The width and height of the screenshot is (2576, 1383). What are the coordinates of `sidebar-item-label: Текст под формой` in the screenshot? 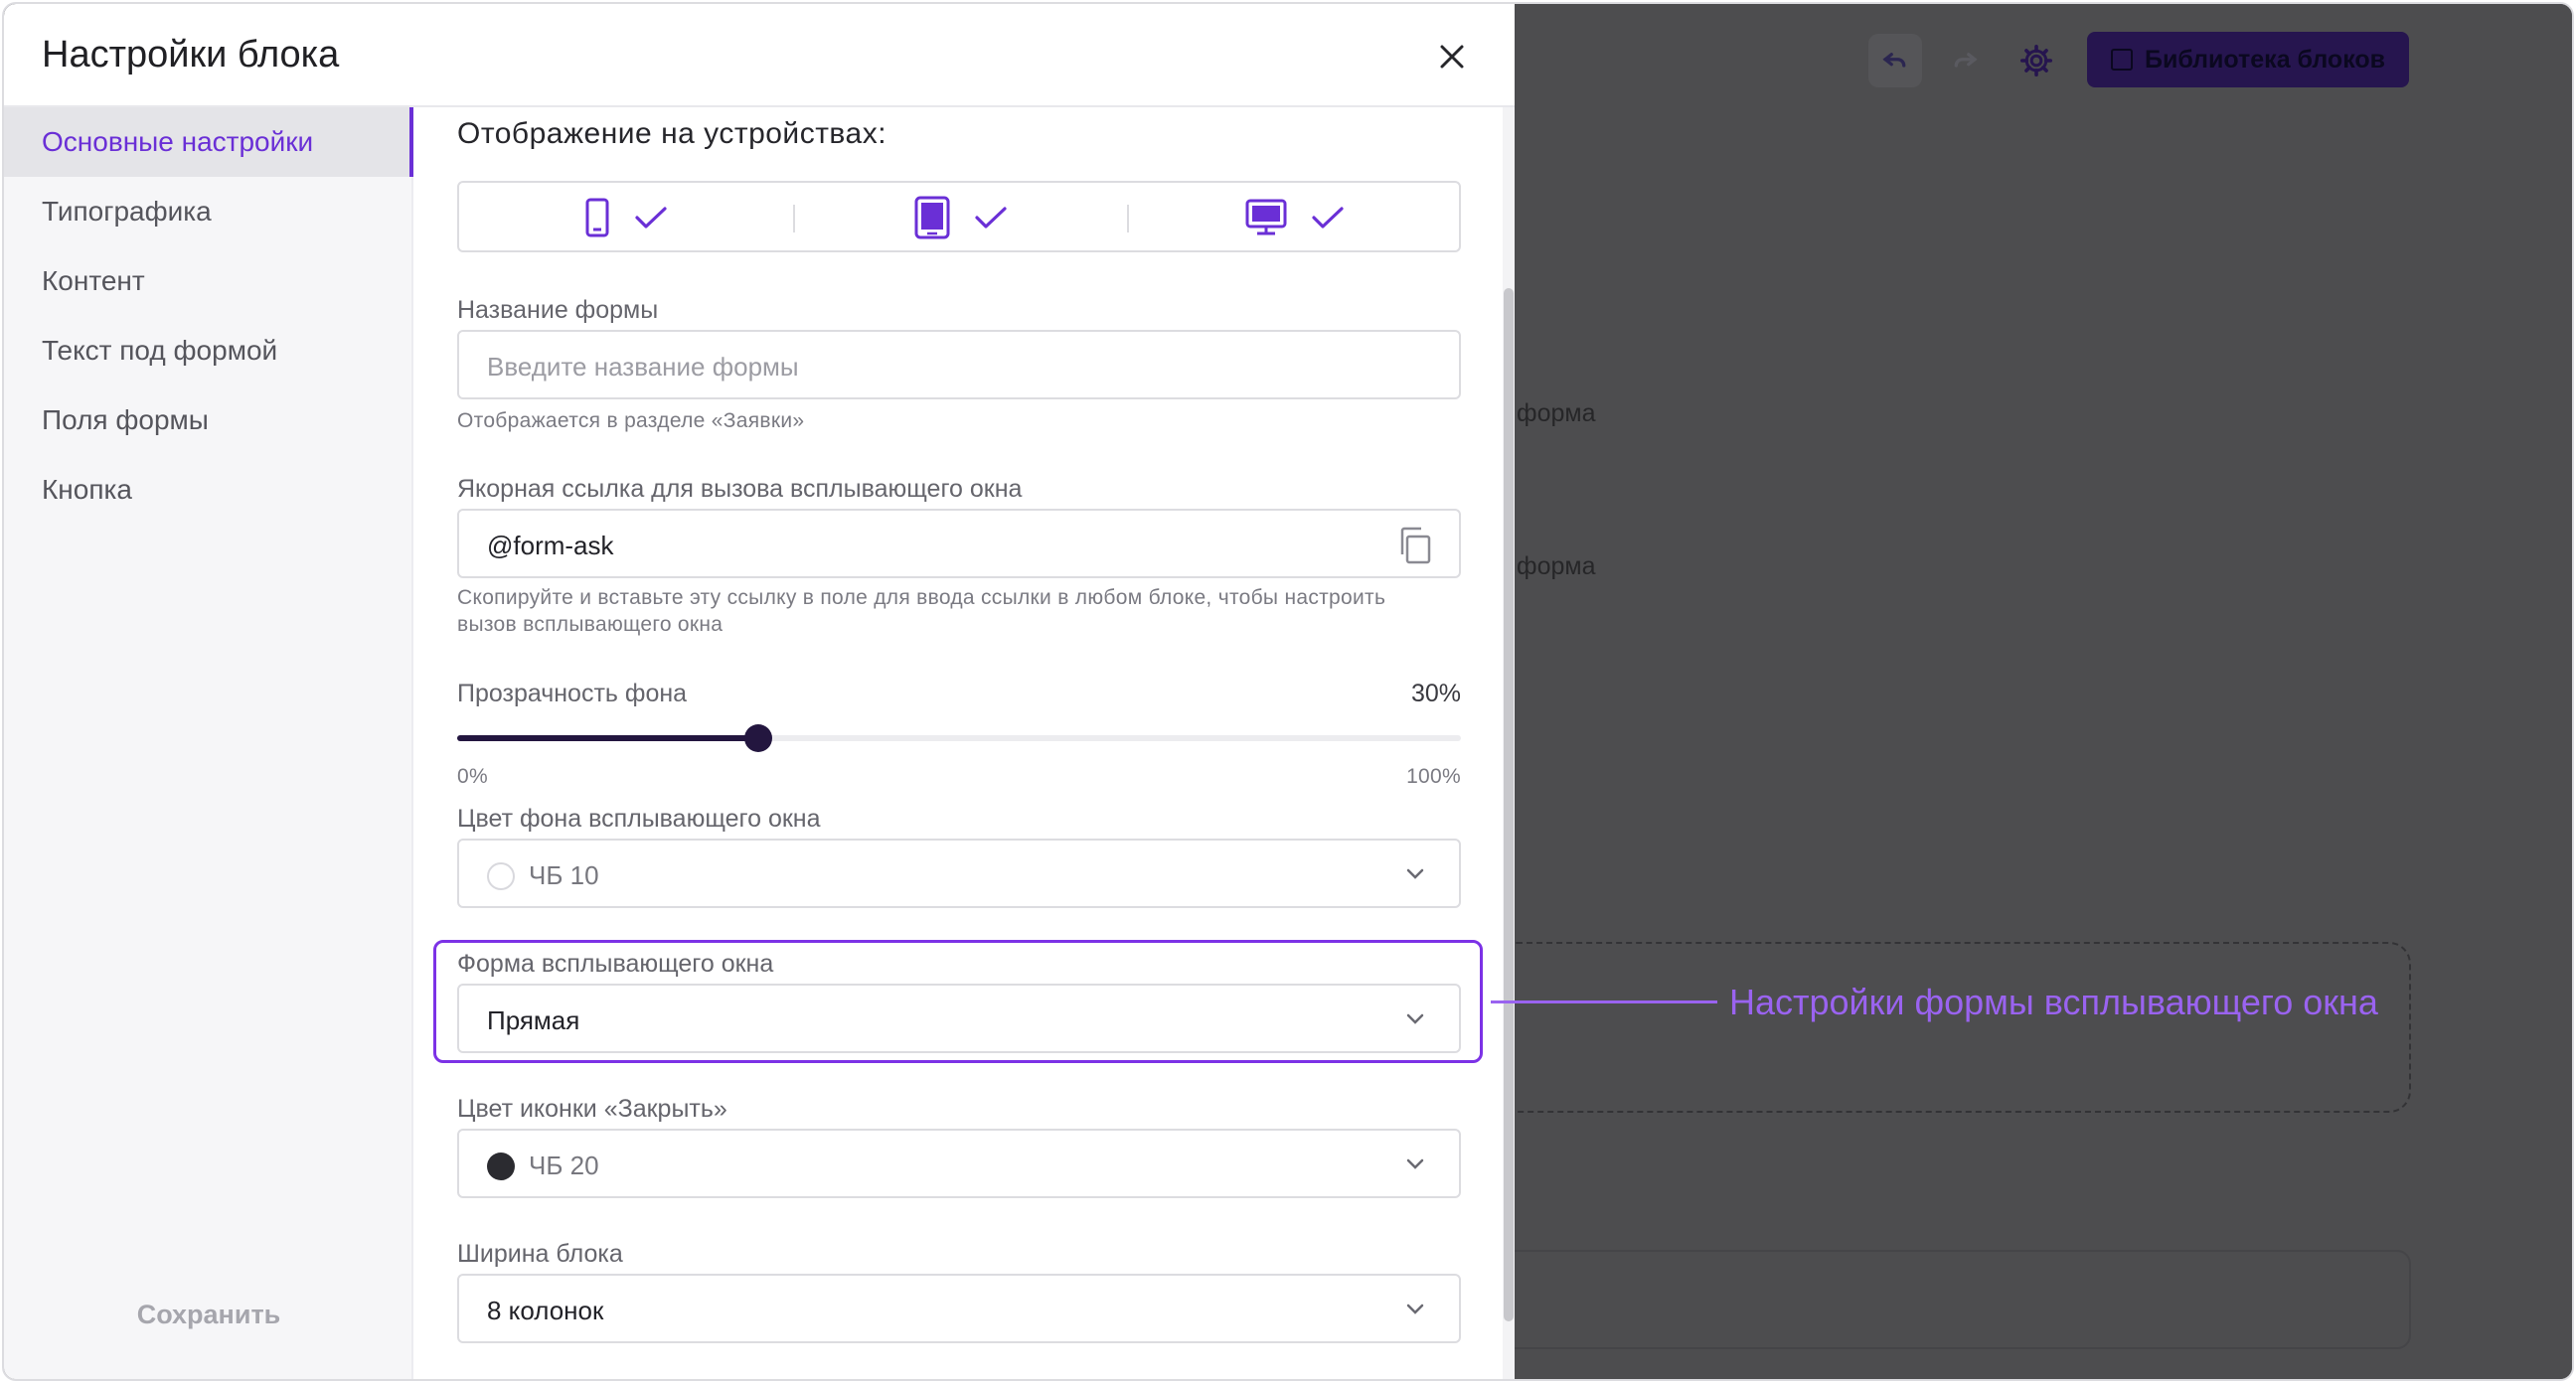 It's located at (160, 350).